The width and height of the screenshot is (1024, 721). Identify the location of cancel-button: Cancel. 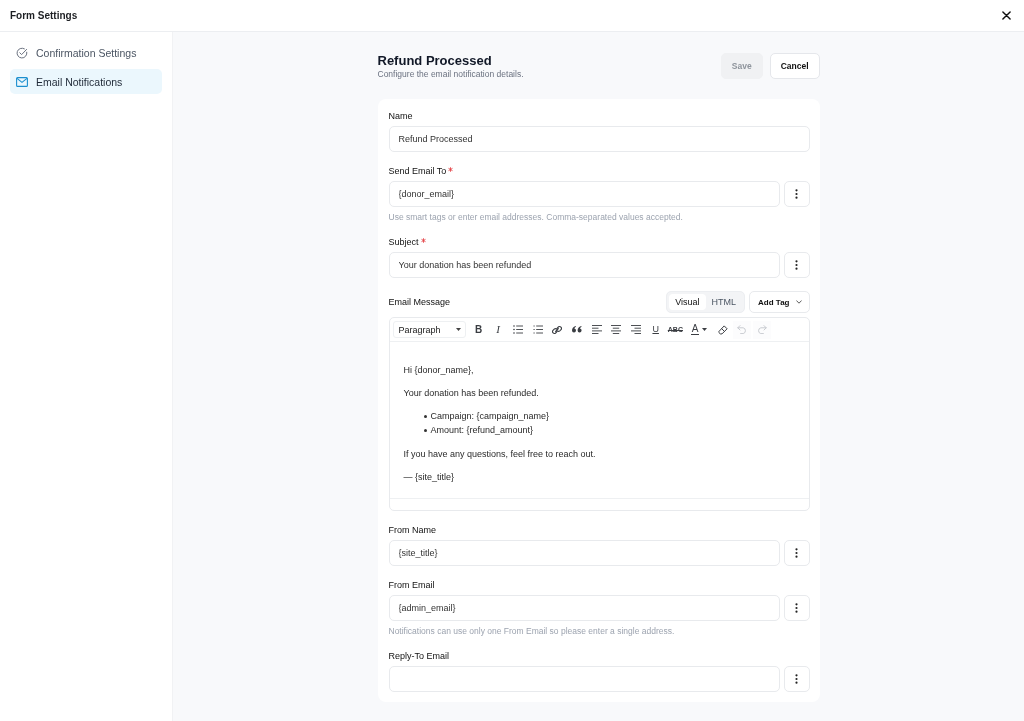
(794, 66).